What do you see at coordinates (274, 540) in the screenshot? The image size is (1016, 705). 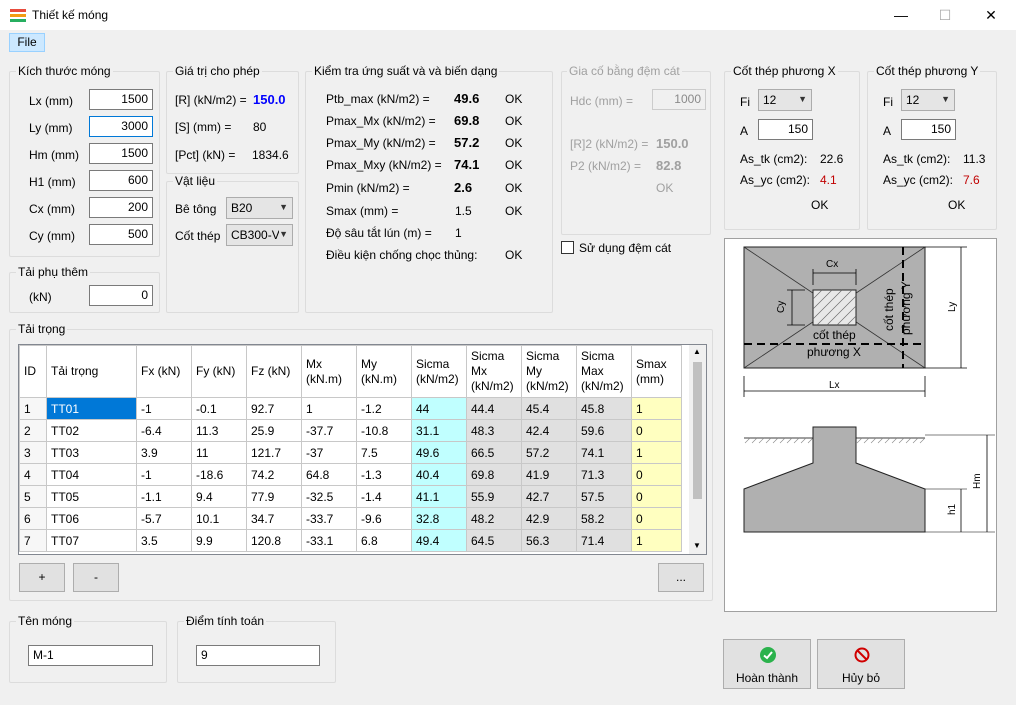 I see `table-cell: 120.8` at bounding box center [274, 540].